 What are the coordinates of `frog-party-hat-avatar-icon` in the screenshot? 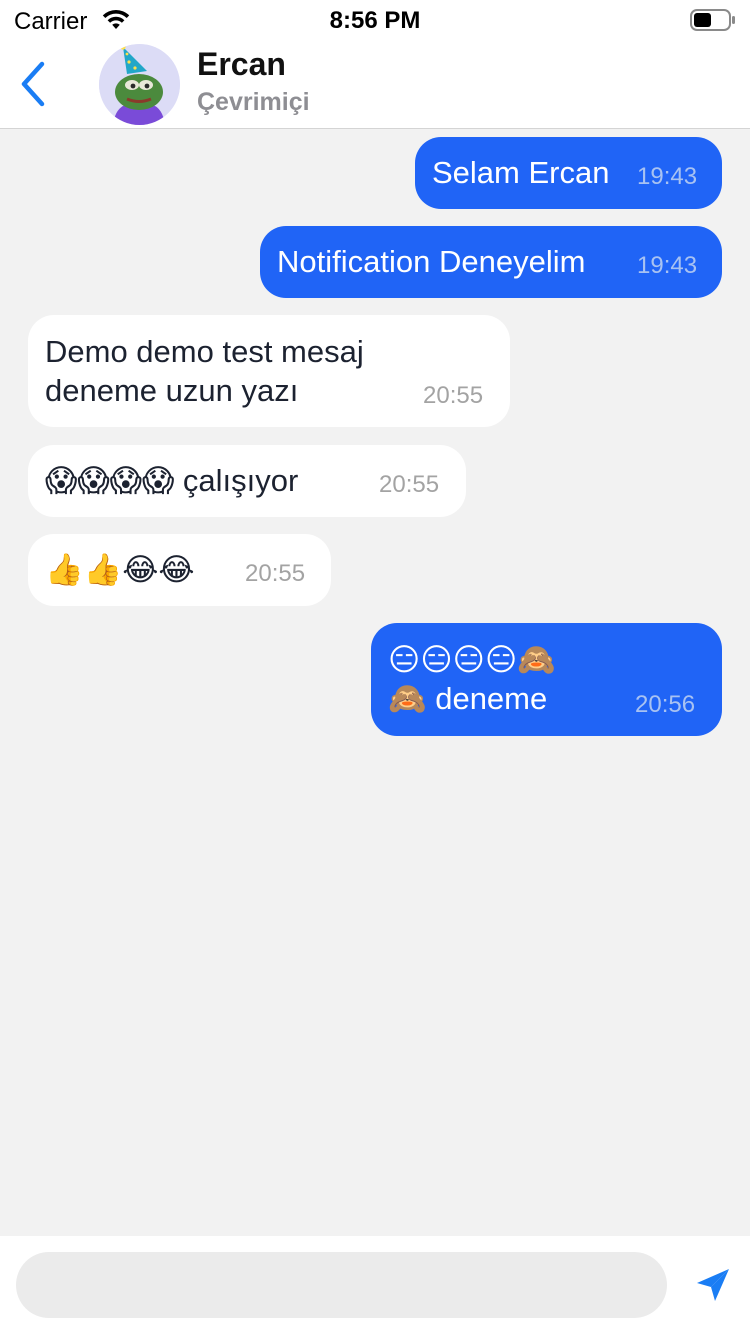 It's located at (139, 84).